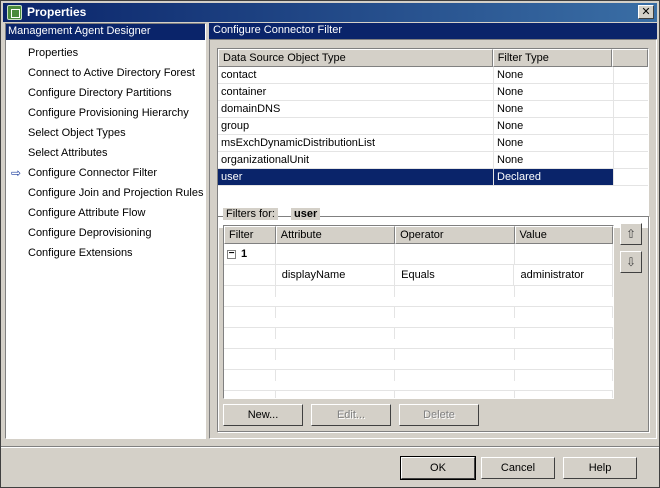 Image resolution: width=660 pixels, height=488 pixels. What do you see at coordinates (250, 235) in the screenshot?
I see `column-header-filter: Filter` at bounding box center [250, 235].